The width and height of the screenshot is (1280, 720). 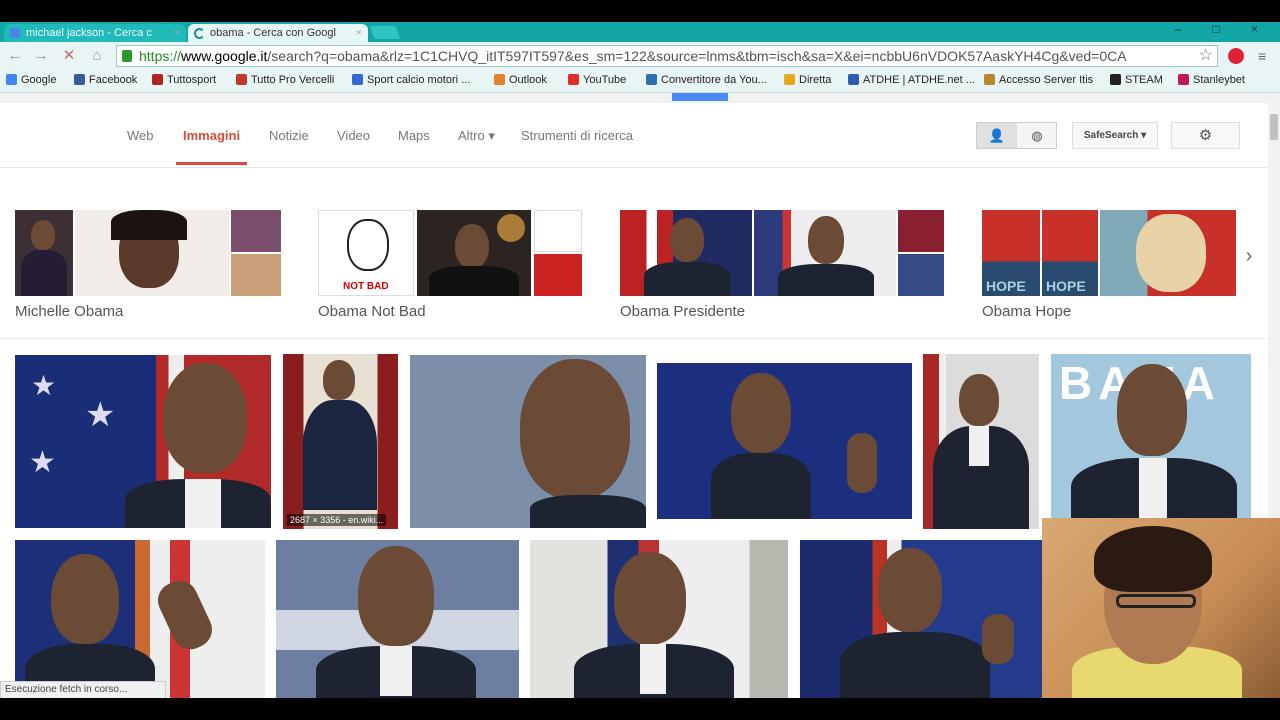 What do you see at coordinates (289, 135) in the screenshot?
I see `tab-notizie: Notizie` at bounding box center [289, 135].